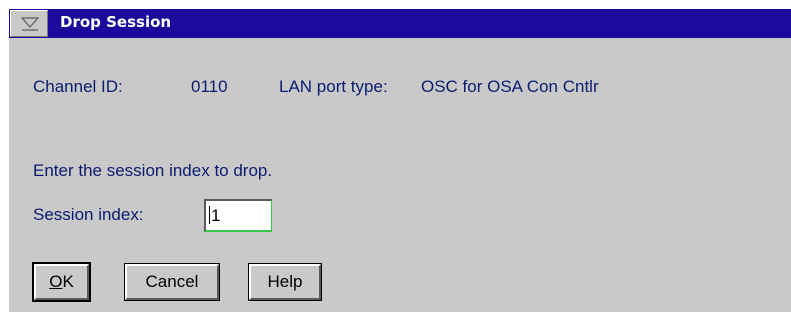 This screenshot has width=791, height=321. What do you see at coordinates (68, 281) in the screenshot?
I see `ok-label-rest: K` at bounding box center [68, 281].